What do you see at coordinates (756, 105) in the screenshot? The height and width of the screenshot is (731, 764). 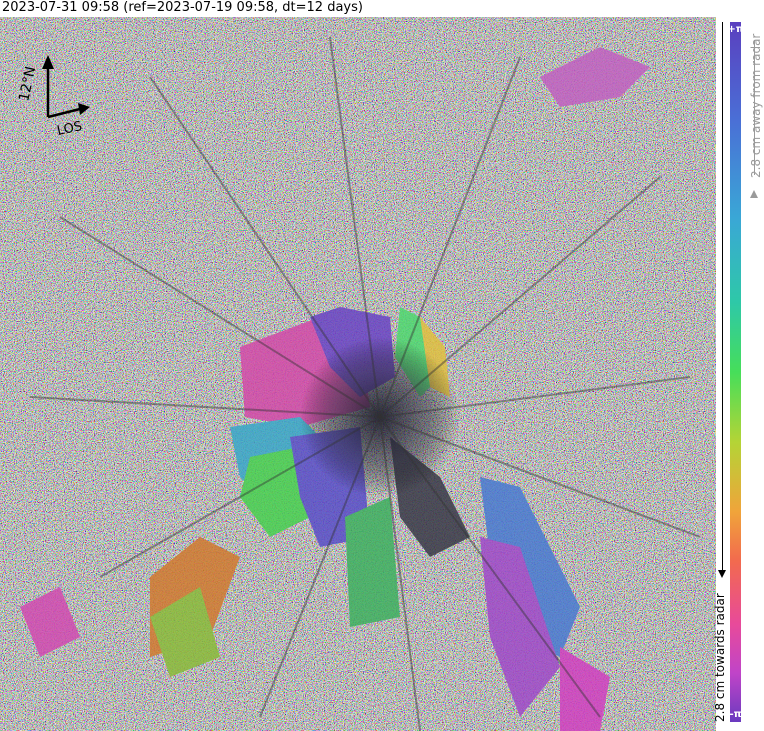 I see `away-from-radar-label: 2.8 cm away from radar` at bounding box center [756, 105].